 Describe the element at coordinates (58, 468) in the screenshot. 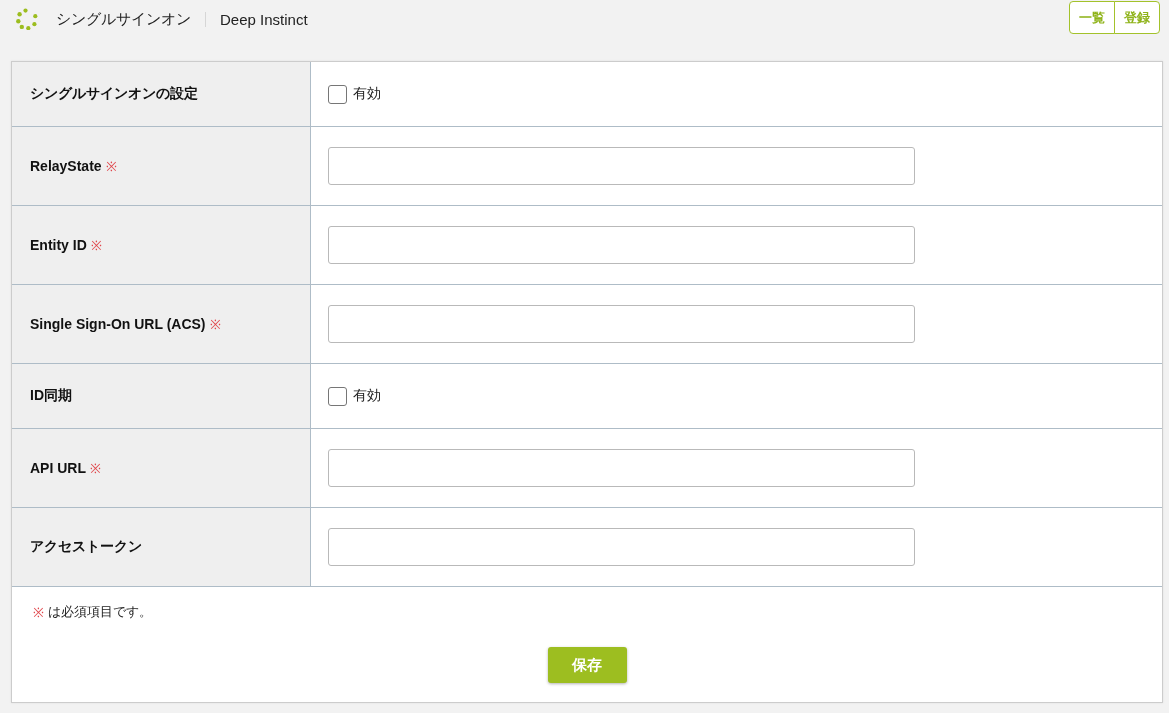

I see `field-label: API URL` at that location.